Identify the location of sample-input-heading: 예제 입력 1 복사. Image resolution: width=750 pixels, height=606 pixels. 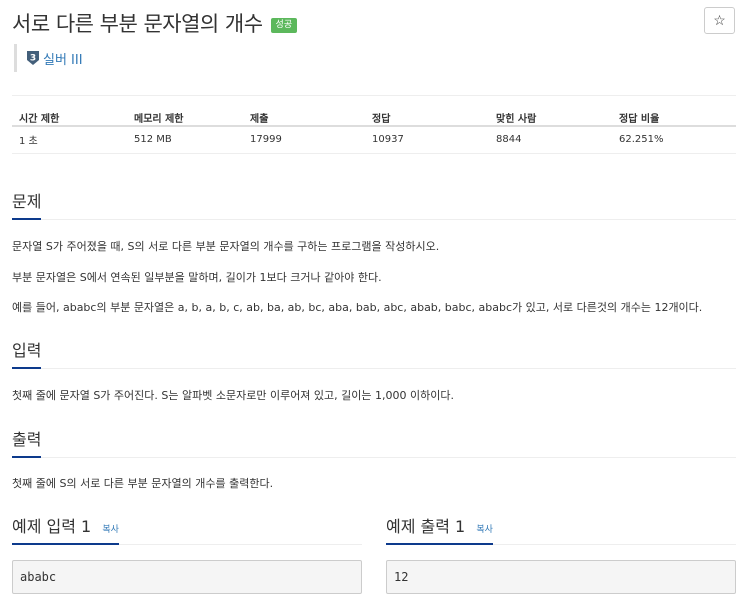
(187, 529).